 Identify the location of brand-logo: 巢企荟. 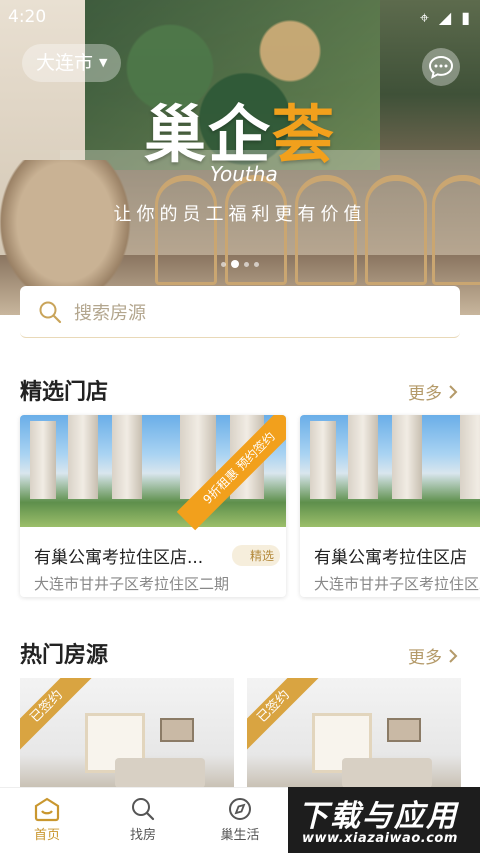
(240, 135).